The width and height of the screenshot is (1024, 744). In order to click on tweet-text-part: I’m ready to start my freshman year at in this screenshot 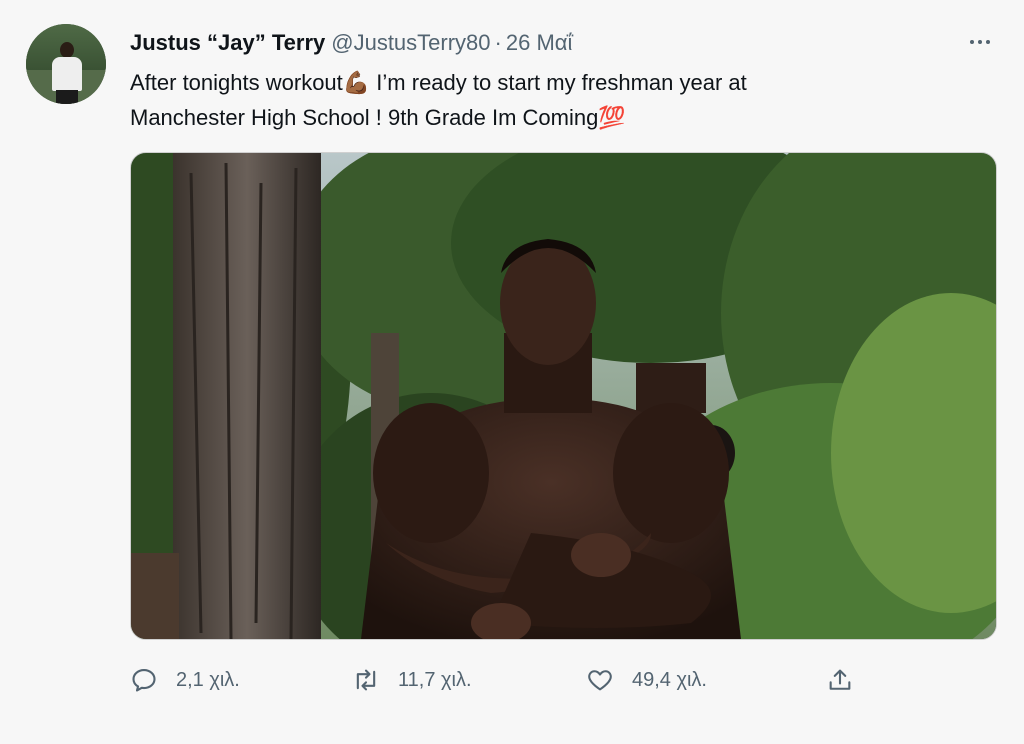, I will do `click(558, 82)`.